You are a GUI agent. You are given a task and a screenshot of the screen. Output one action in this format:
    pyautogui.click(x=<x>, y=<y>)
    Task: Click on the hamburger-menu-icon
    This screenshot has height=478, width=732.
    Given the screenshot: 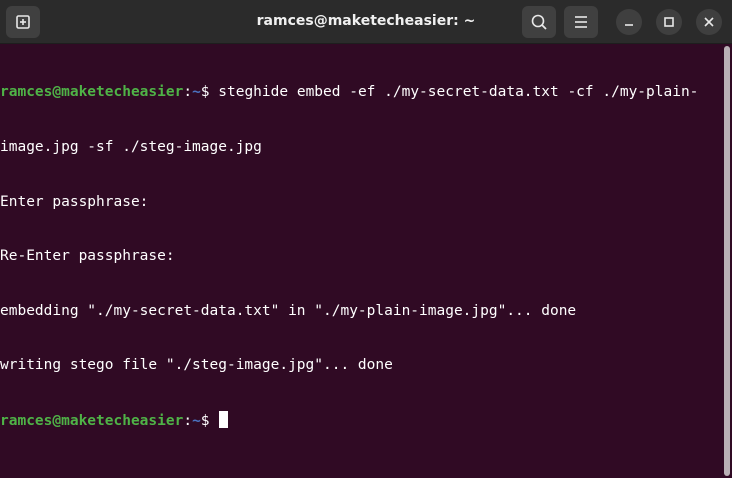 What is the action you would take?
    pyautogui.click(x=581, y=22)
    